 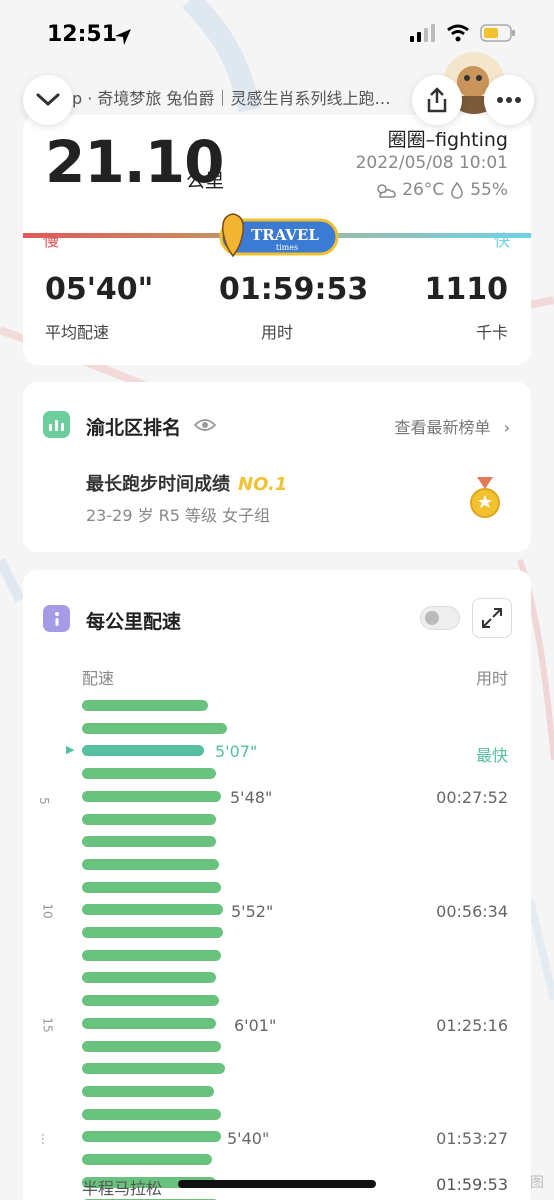 I want to click on weather-info: 26°C 55%, so click(x=441, y=190).